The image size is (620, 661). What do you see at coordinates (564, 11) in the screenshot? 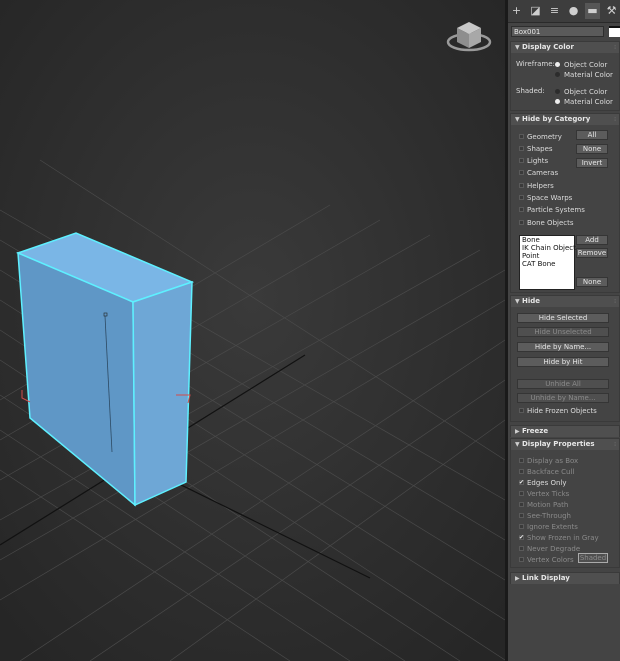
I see `command-panel-tabs: + ◪ ≡ ● ▬ ⚒` at bounding box center [564, 11].